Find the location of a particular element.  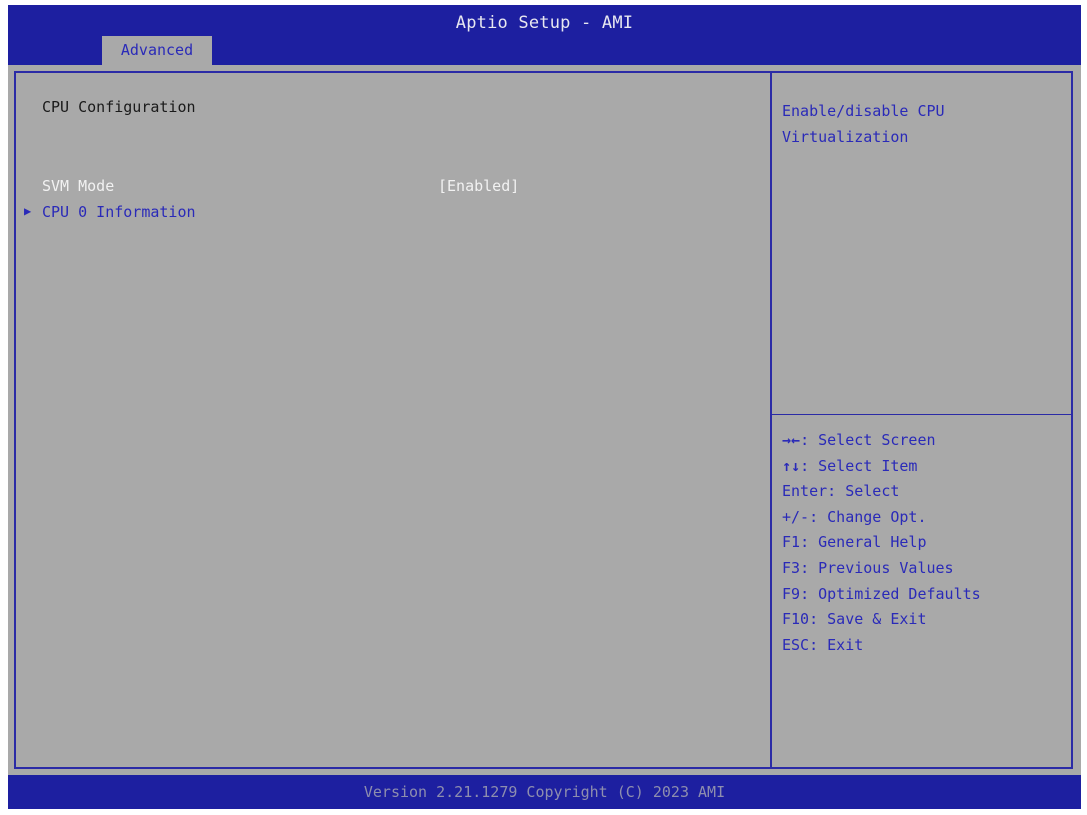

key-esc: ESC: Exit is located at coordinates (924, 646).